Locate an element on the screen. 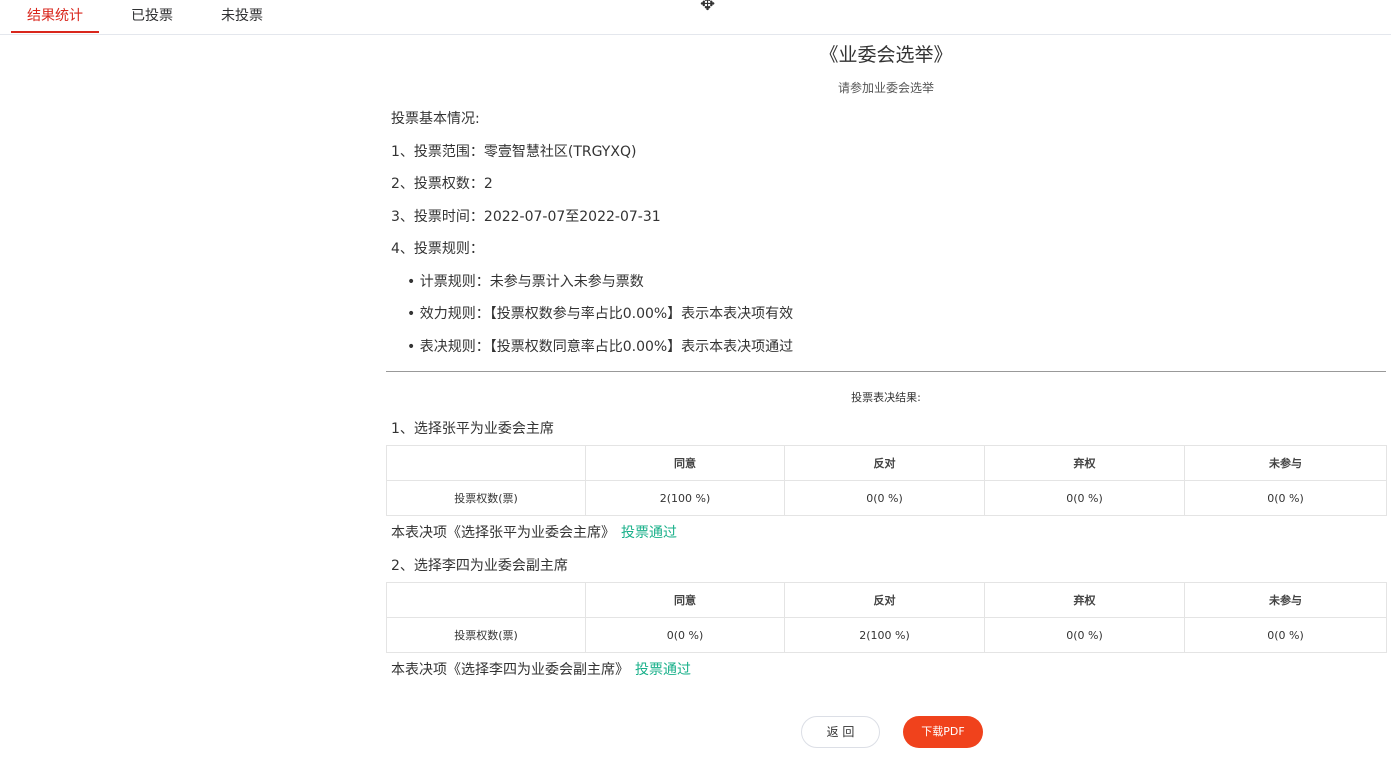  table-row: 投票权数(票) 0(0 %) 2(100 %) 0(0 %) 0(0 %) is located at coordinates (886, 635).